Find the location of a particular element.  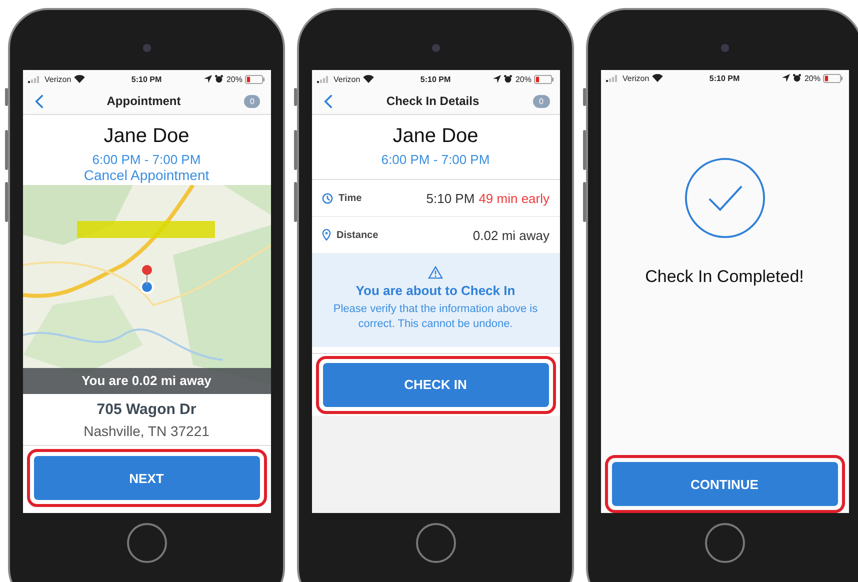

location-pin-icon is located at coordinates (326, 235).